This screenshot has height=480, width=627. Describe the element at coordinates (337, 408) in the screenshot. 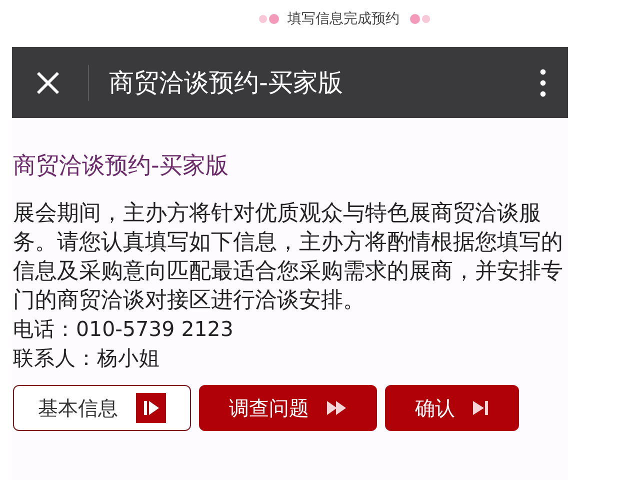

I see `fast-forward-icon` at that location.